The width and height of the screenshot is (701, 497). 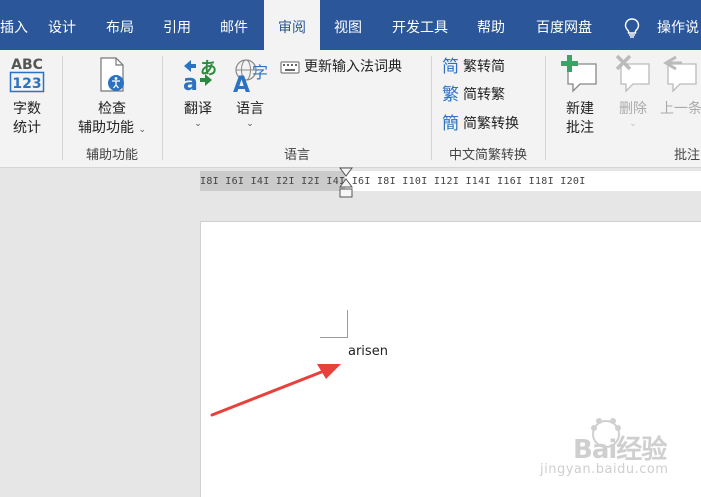 What do you see at coordinates (27, 75) in the screenshot?
I see `word-count-icon: ABC 123` at bounding box center [27, 75].